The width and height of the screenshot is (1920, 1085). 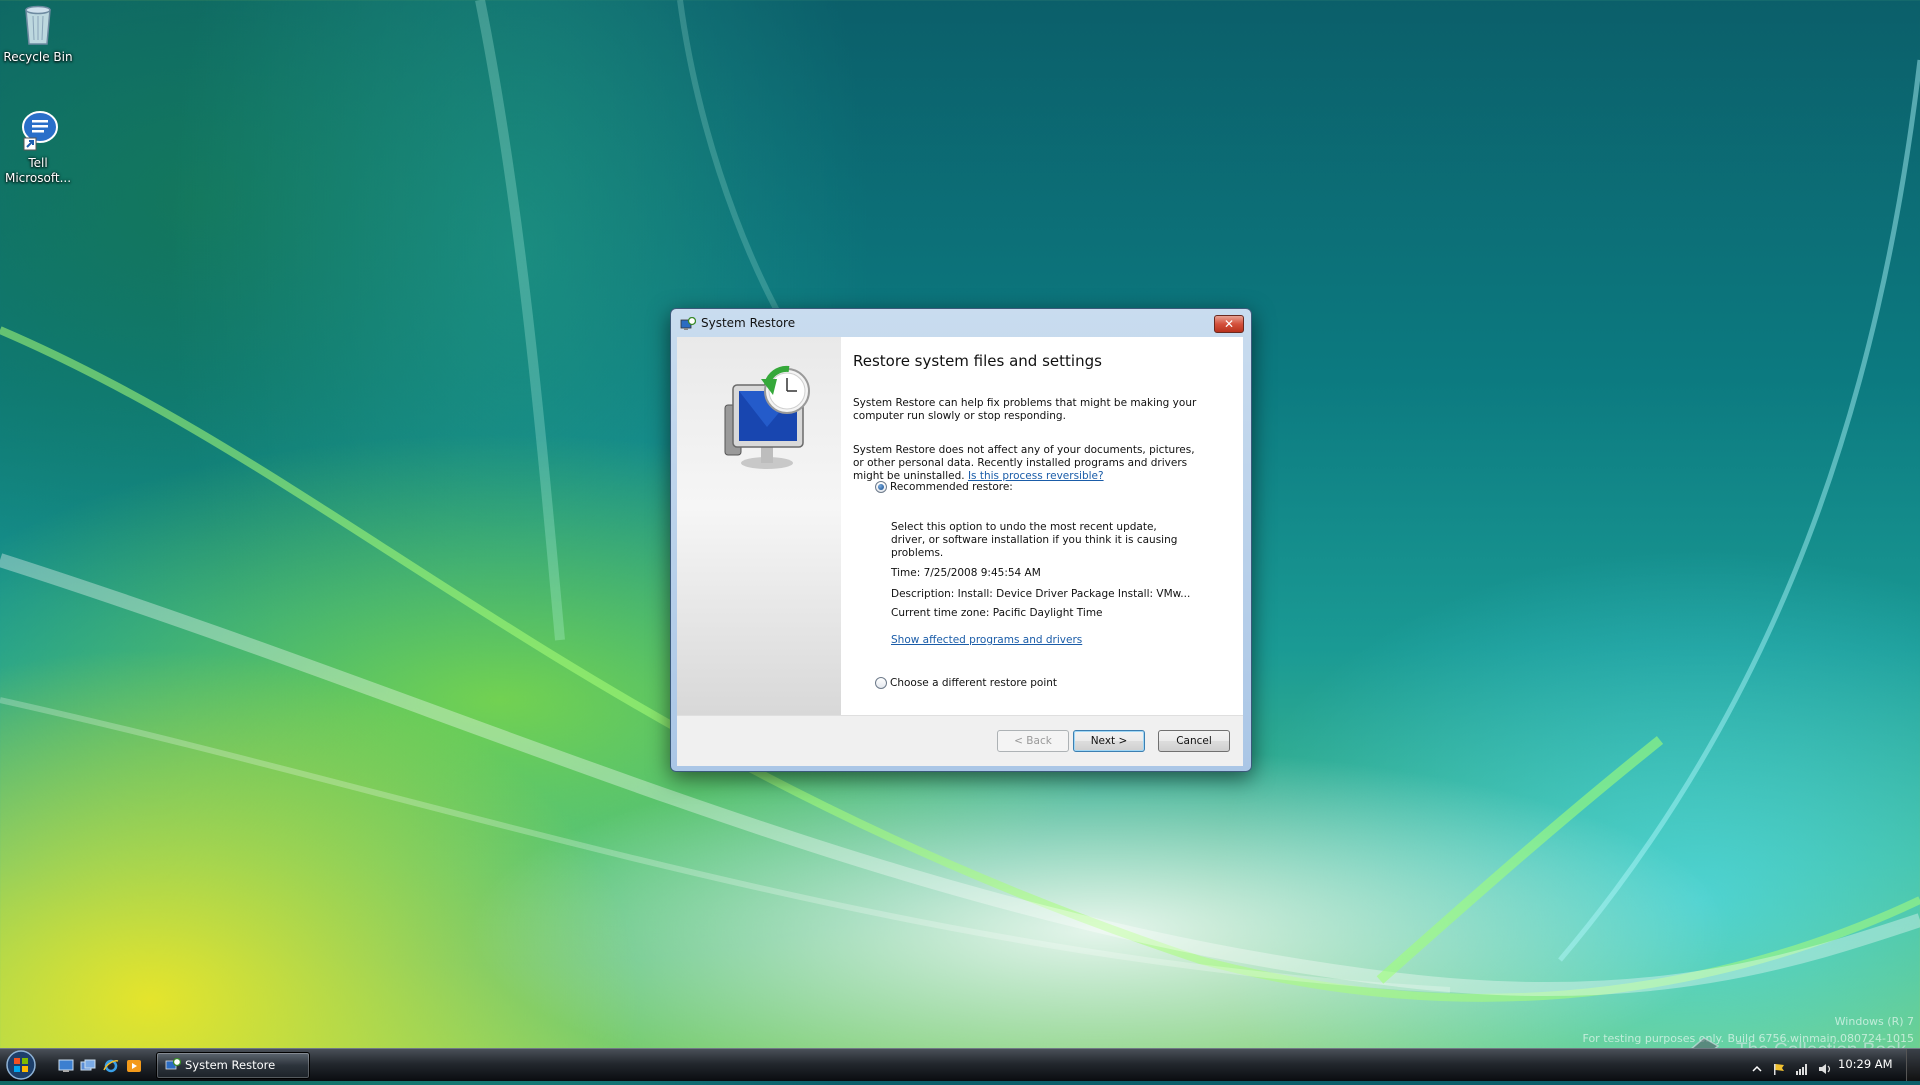 I want to click on restore-timezone: Current time zone: Pacific Daylight Time, so click(x=997, y=613).